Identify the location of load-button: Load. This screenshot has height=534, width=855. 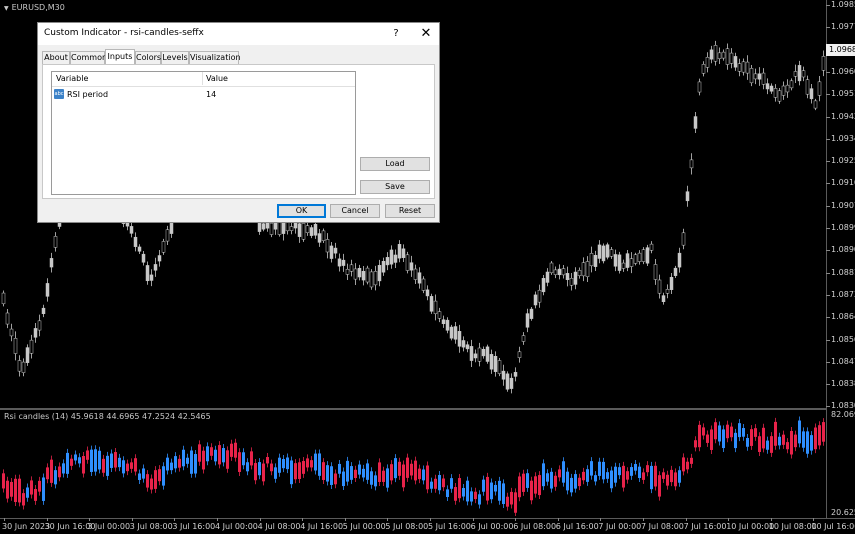
(395, 164).